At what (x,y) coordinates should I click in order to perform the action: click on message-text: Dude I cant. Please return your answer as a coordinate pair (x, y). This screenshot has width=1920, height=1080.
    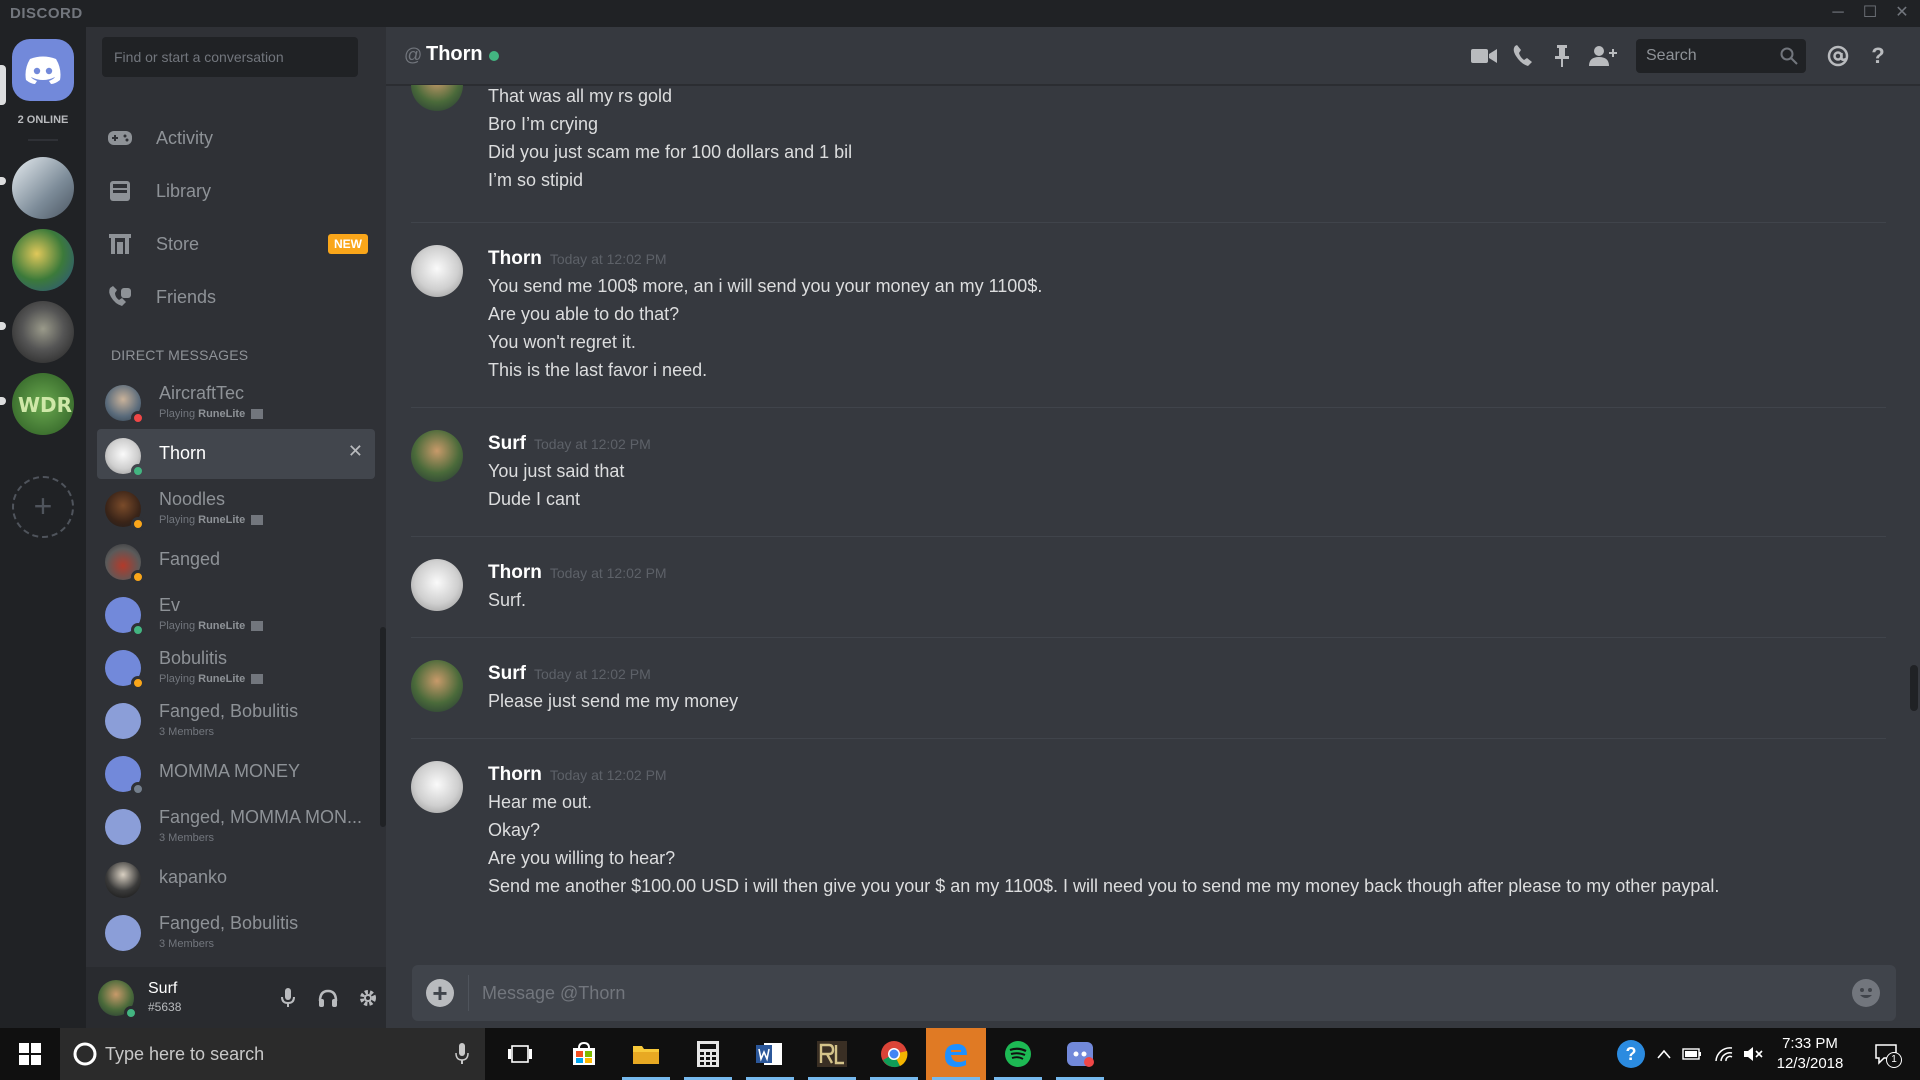
    Looking at the image, I should click on (534, 499).